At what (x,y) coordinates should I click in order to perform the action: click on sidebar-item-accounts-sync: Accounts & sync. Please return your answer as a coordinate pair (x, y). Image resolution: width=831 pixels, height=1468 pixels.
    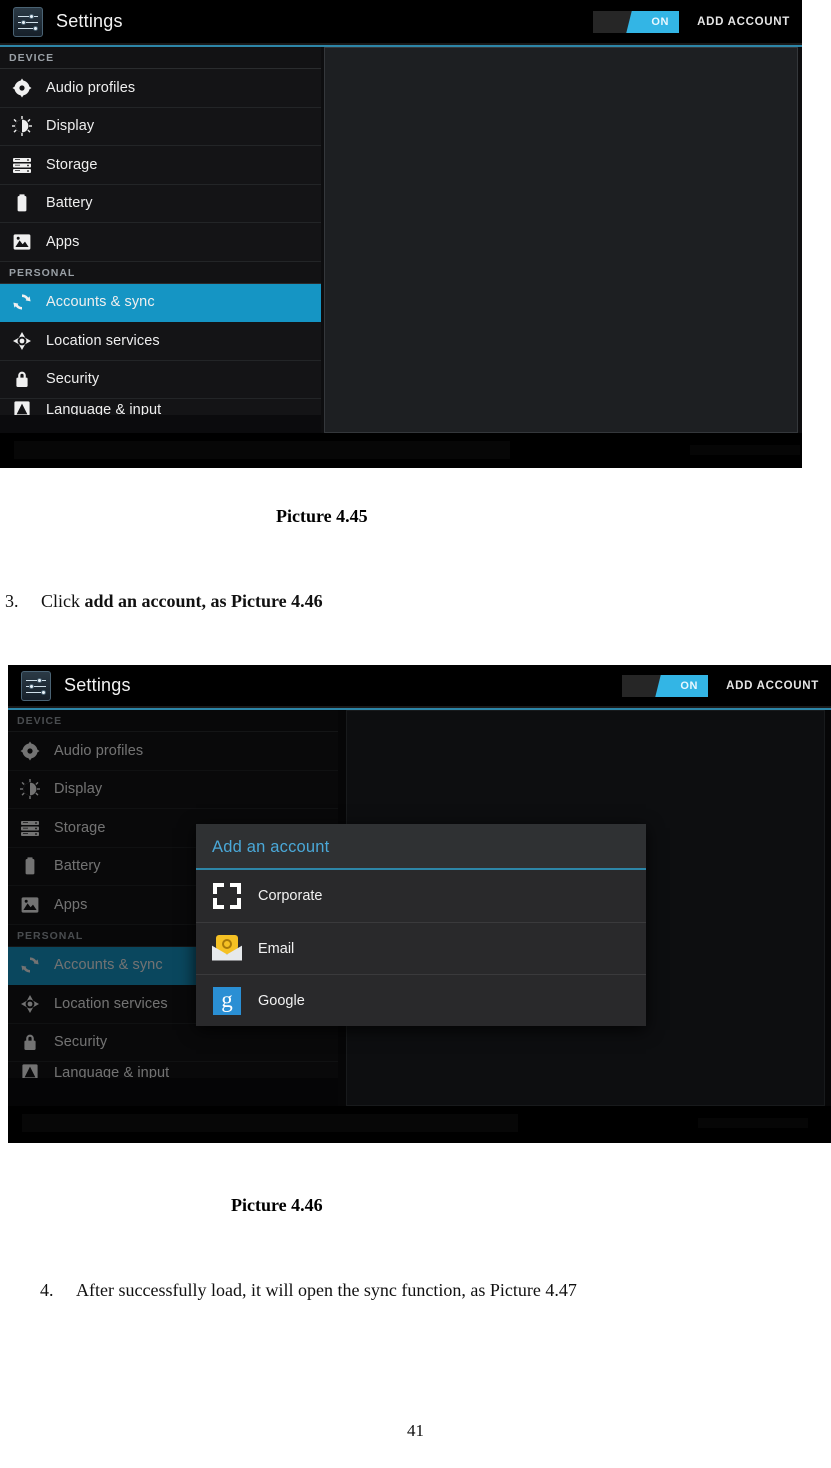
    Looking at the image, I should click on (160, 302).